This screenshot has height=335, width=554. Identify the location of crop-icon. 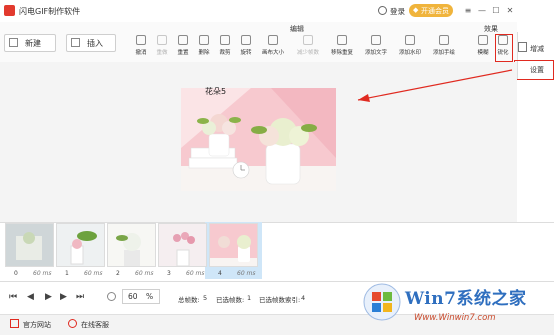
(225, 40).